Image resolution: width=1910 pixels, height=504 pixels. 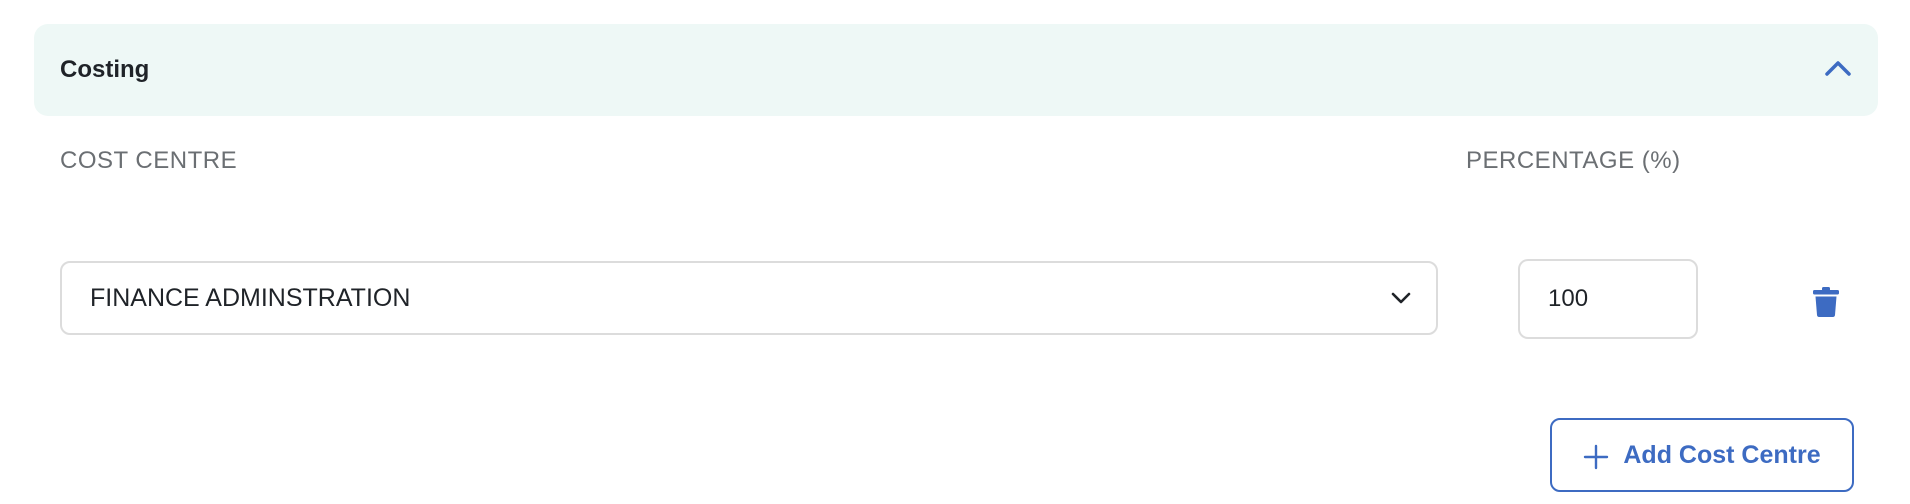 I want to click on percentage-input, so click(x=1608, y=299).